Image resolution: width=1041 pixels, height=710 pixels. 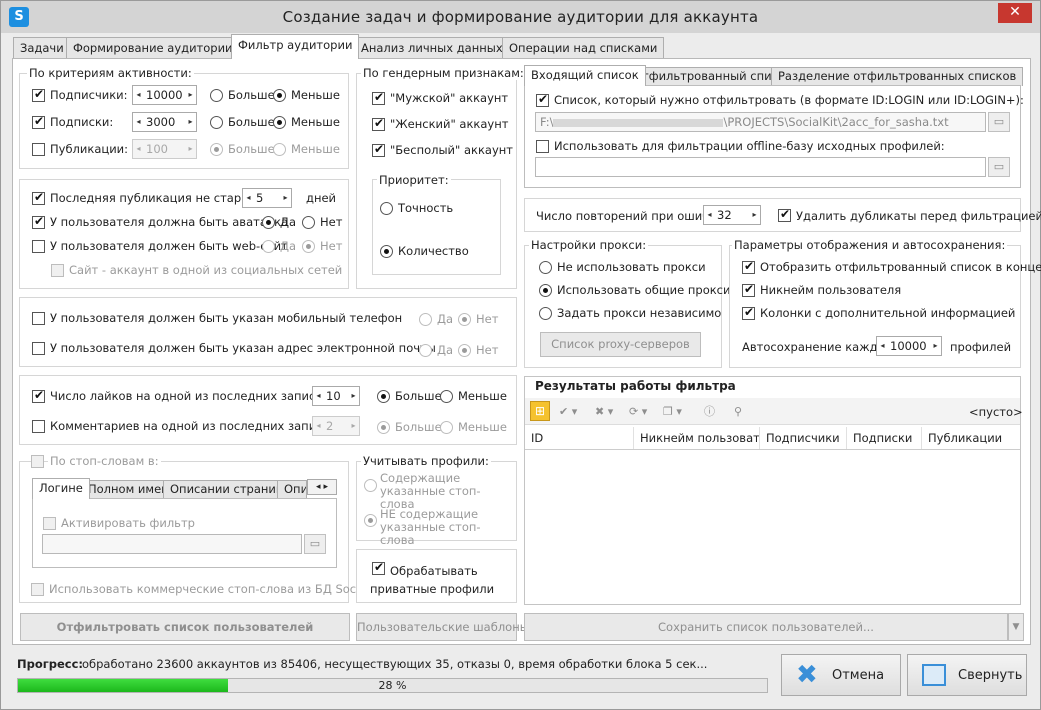 What do you see at coordinates (545, 313) in the screenshot?
I see `proxy-custom-radio` at bounding box center [545, 313].